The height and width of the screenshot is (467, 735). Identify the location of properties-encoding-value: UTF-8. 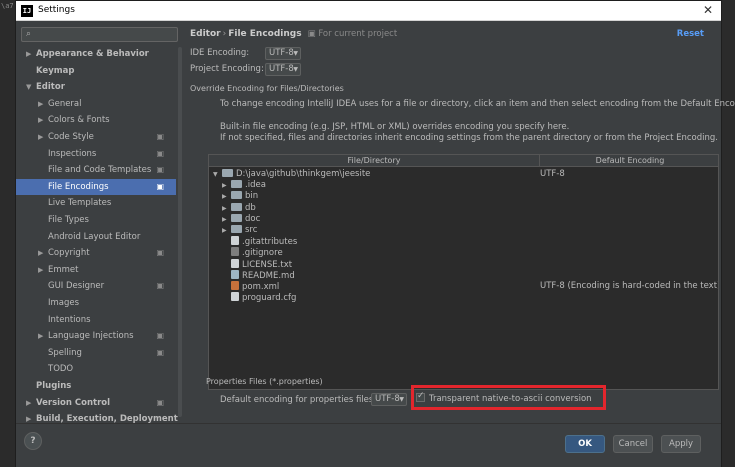
(387, 399).